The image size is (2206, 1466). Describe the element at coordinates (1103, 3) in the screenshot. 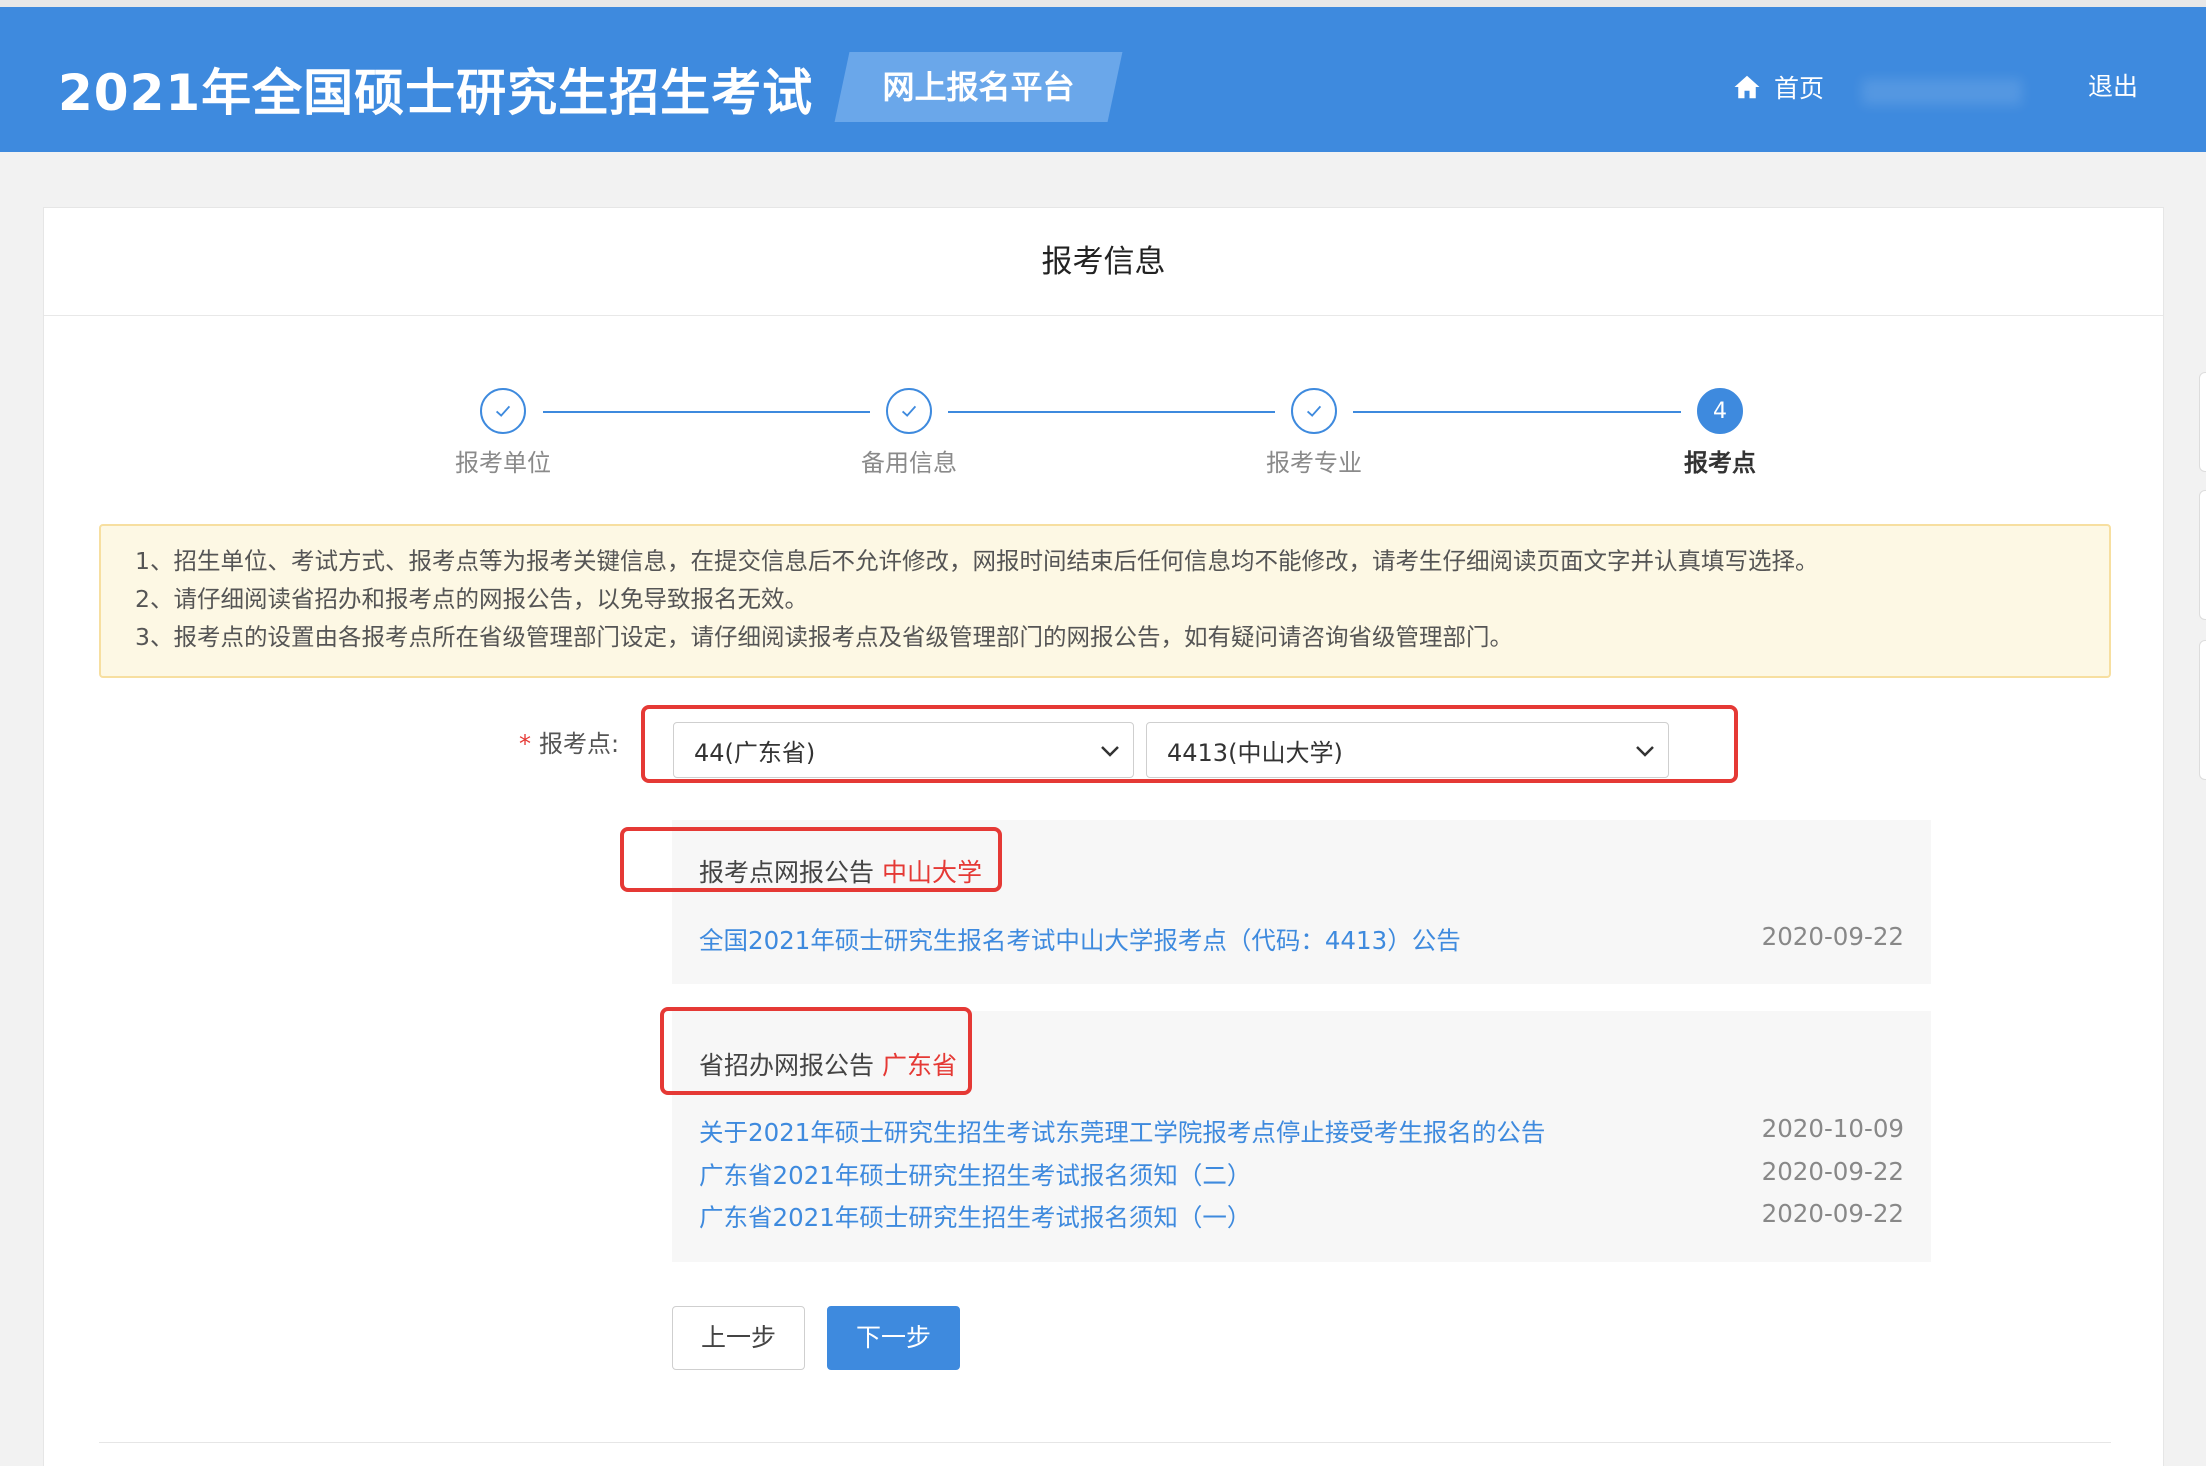

I see `top-strip` at that location.